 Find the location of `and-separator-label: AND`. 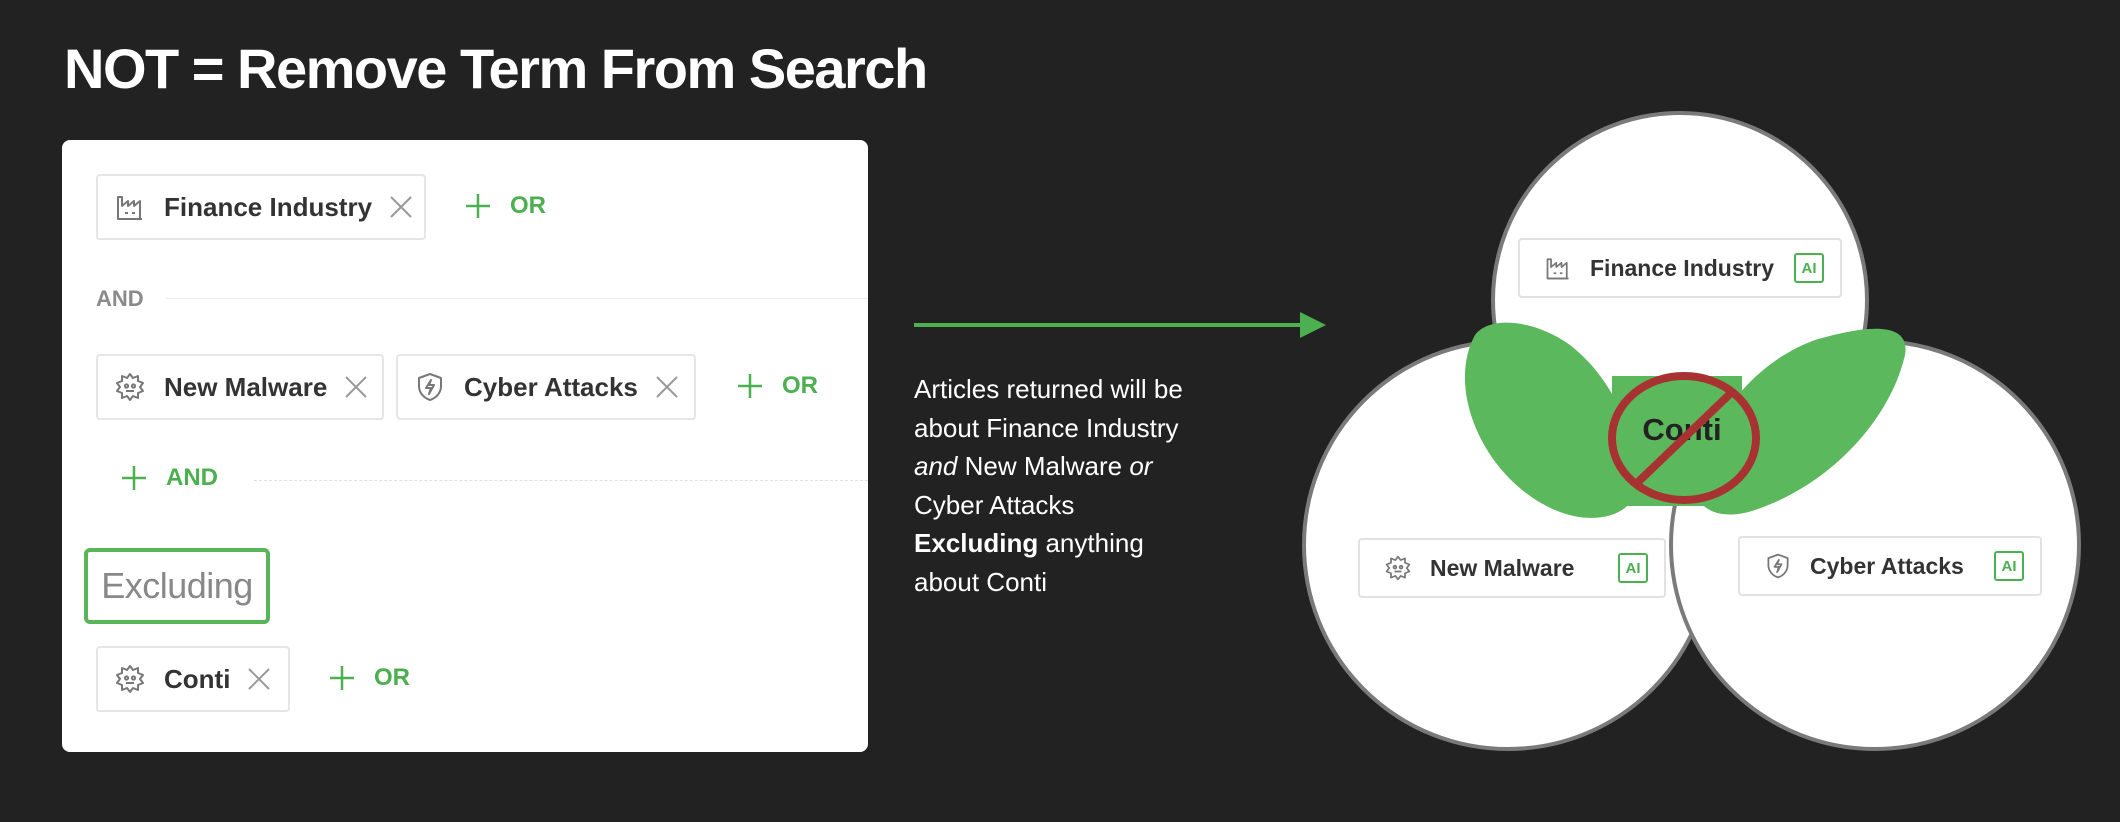

and-separator-label: AND is located at coordinates (120, 298).